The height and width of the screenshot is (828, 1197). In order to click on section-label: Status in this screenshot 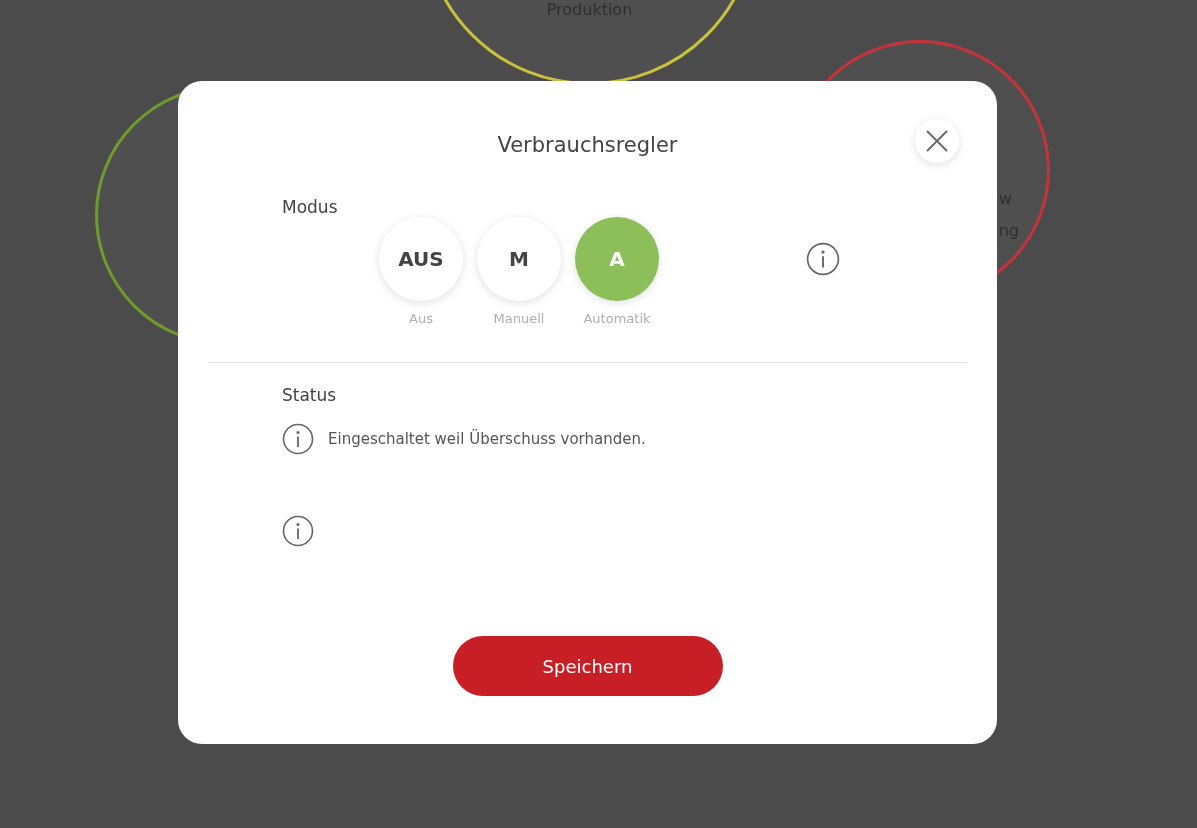, I will do `click(310, 395)`.